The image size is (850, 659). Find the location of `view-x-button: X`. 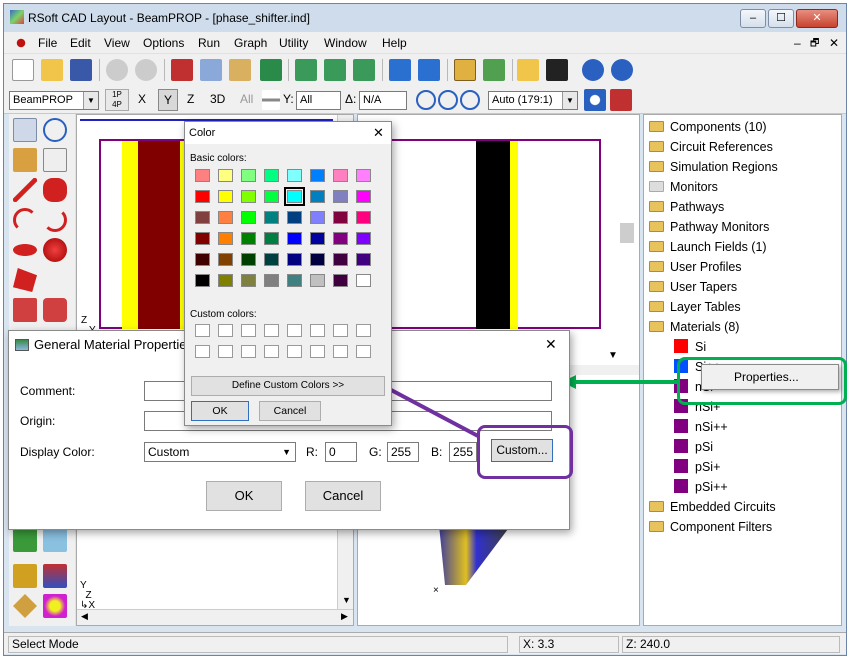

view-x-button: X is located at coordinates (142, 99).